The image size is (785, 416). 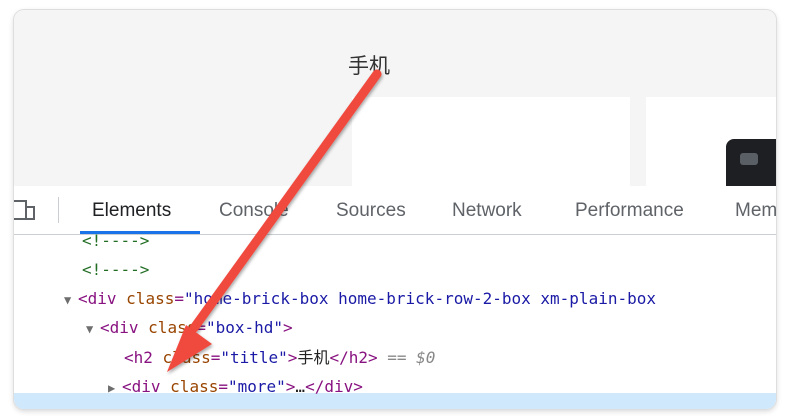 What do you see at coordinates (138, 357) in the screenshot?
I see `tag-open: <h2` at bounding box center [138, 357].